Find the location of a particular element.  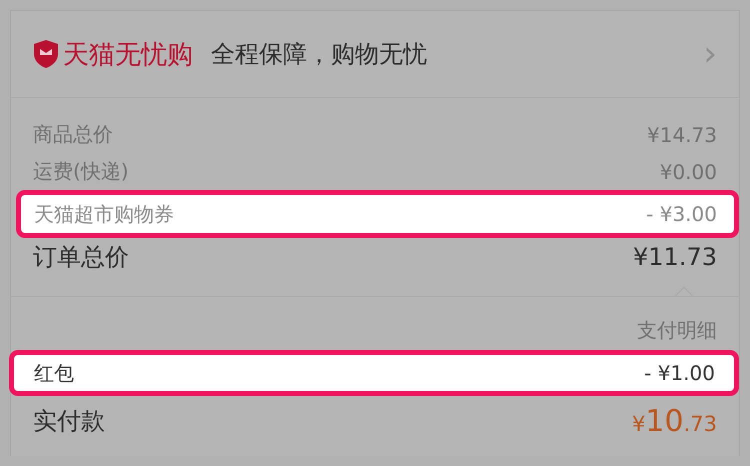

row-label: 红包 is located at coordinates (54, 373).